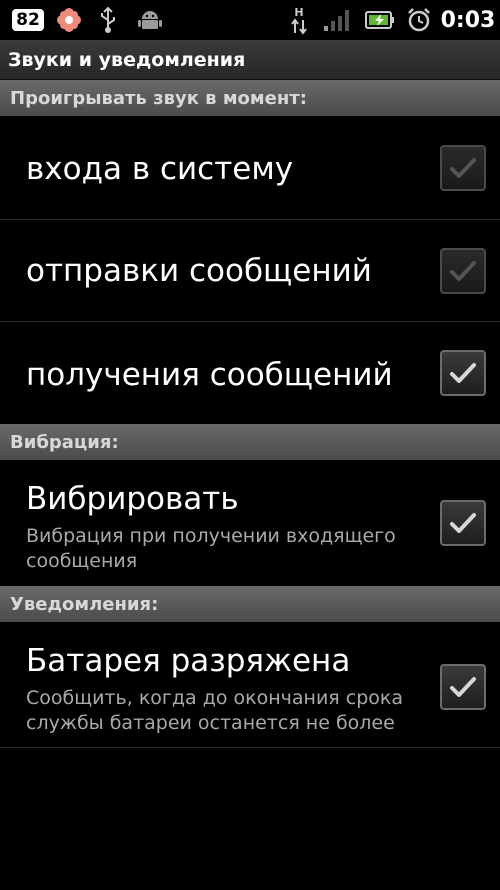 This screenshot has width=500, height=890. What do you see at coordinates (84, 604) in the screenshot?
I see `section-header-label: Уведомления:` at bounding box center [84, 604].